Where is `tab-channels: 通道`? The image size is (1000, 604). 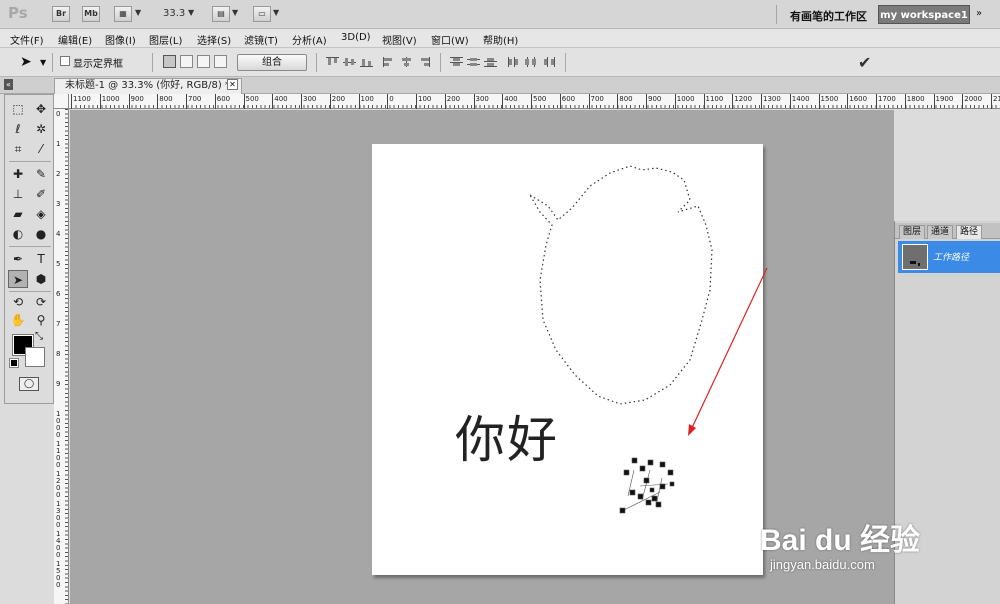 tab-channels: 通道 is located at coordinates (940, 232).